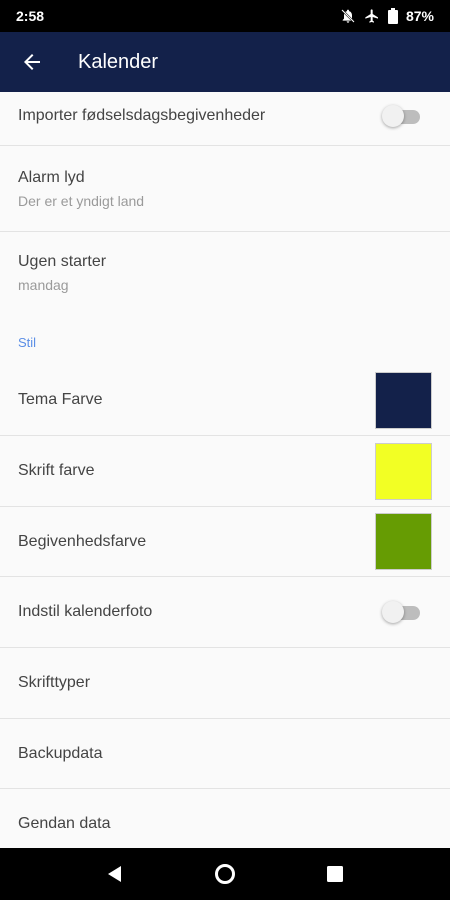 The image size is (450, 900). I want to click on setting-calendar-photo: Indstil kalenderfoto, so click(225, 612).